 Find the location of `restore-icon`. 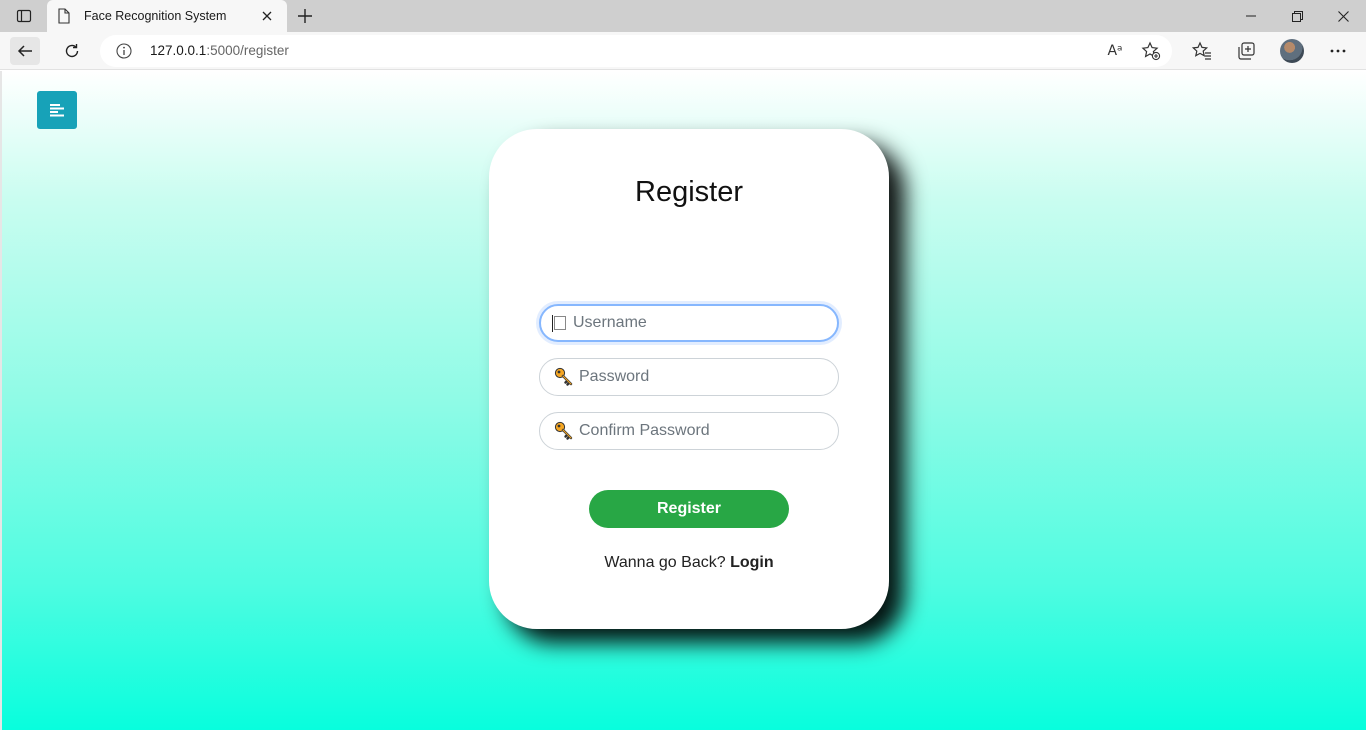

restore-icon is located at coordinates (1297, 16).